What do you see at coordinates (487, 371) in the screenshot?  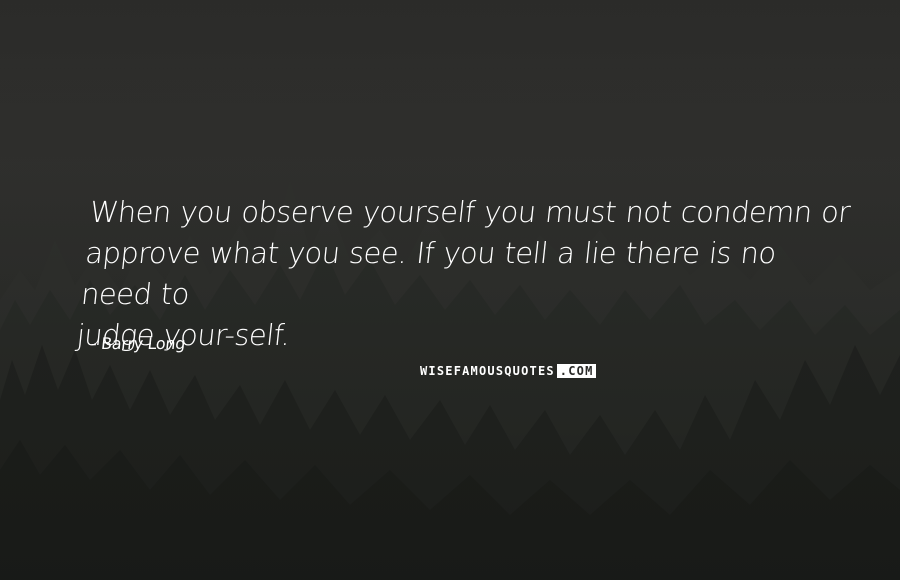 I see `watermark-text: WISEFAMOUSQUOTES` at bounding box center [487, 371].